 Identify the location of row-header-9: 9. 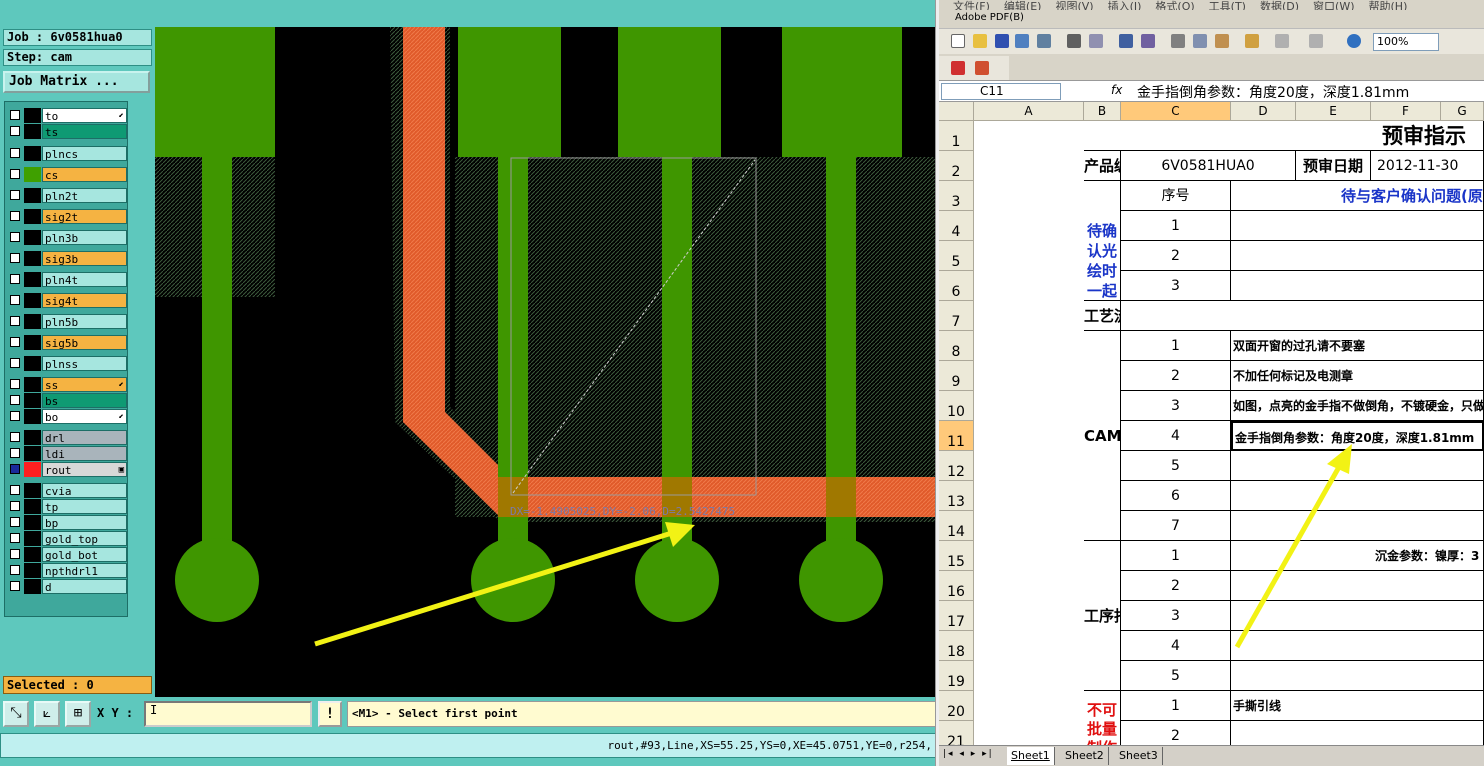
(956, 376).